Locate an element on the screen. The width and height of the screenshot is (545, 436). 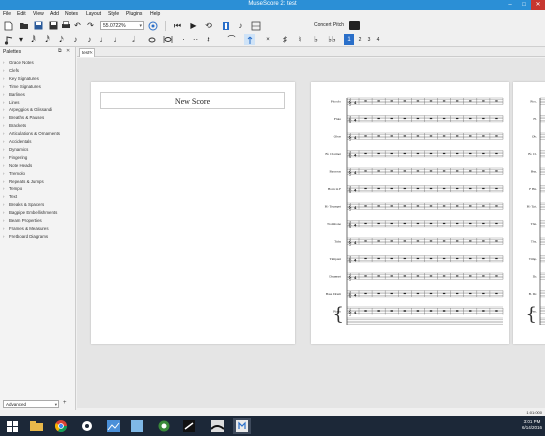
zoom-select: 55.0722% ▾ is located at coordinates (122, 25).